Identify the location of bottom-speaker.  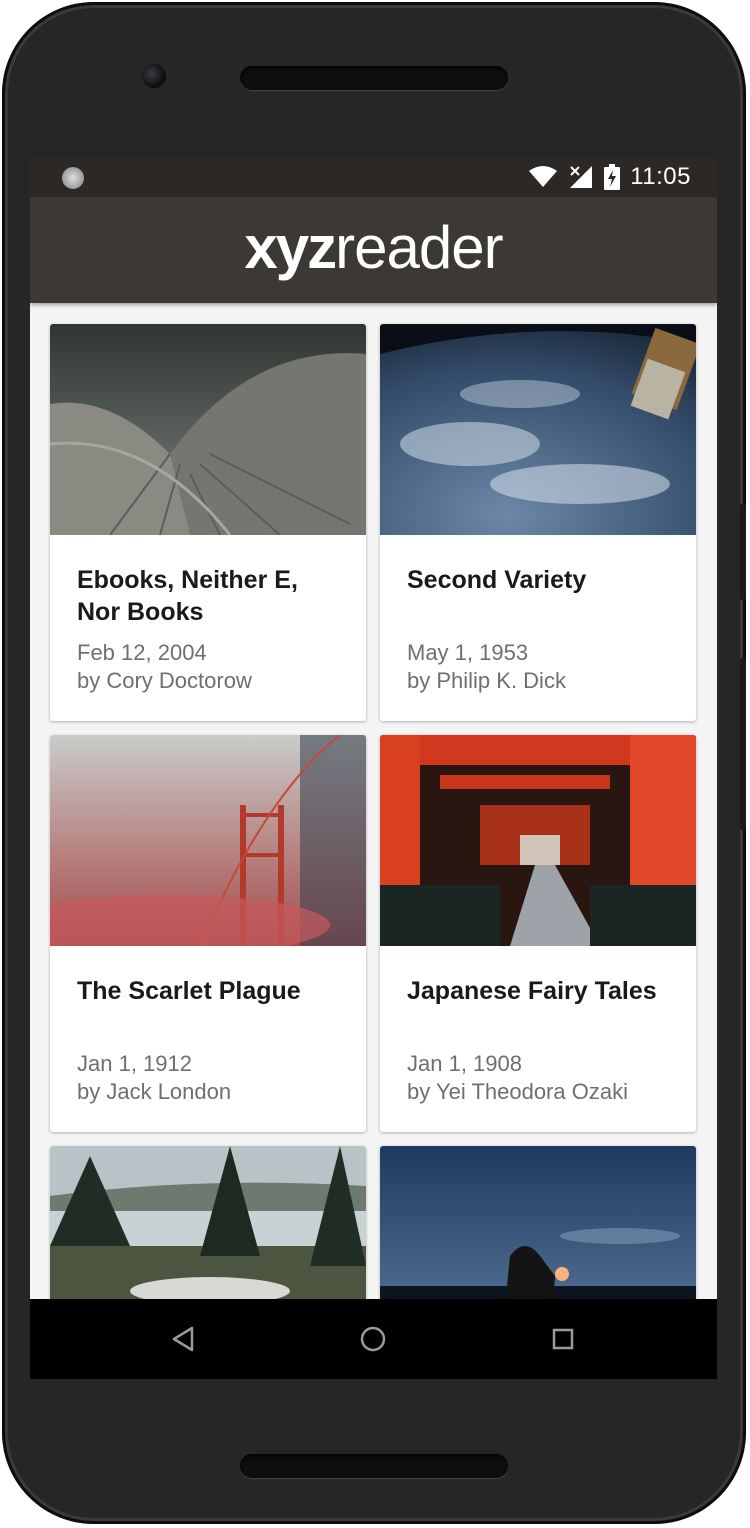
(374, 1466).